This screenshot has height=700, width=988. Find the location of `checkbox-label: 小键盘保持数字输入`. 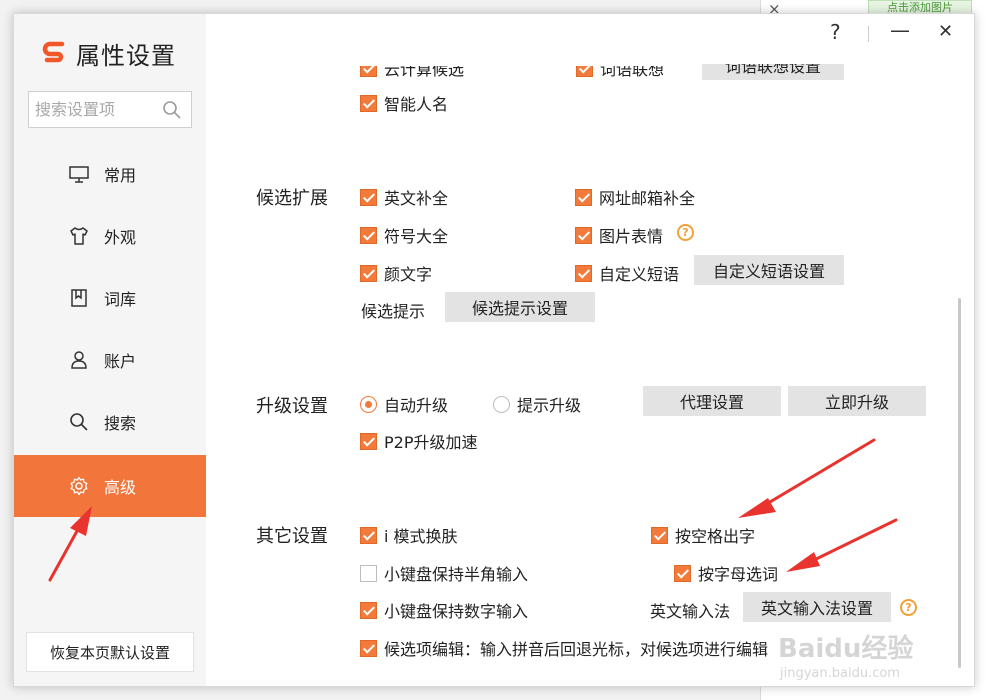

checkbox-label: 小键盘保持数字输入 is located at coordinates (456, 611).